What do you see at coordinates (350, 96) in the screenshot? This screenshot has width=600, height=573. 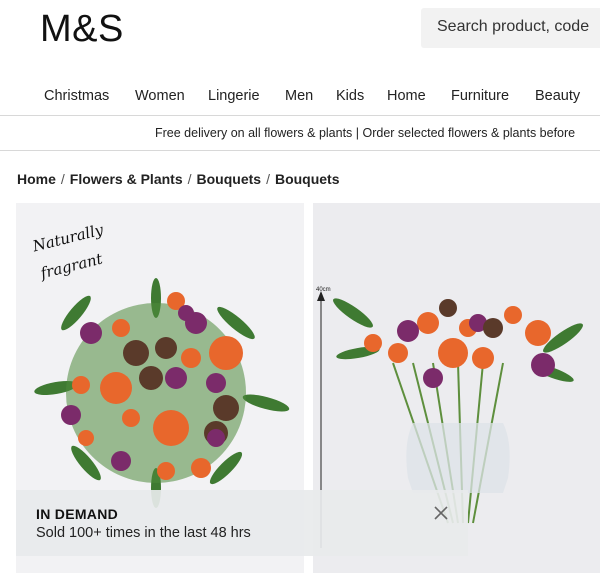 I see `nav-item-kids: Kids` at bounding box center [350, 96].